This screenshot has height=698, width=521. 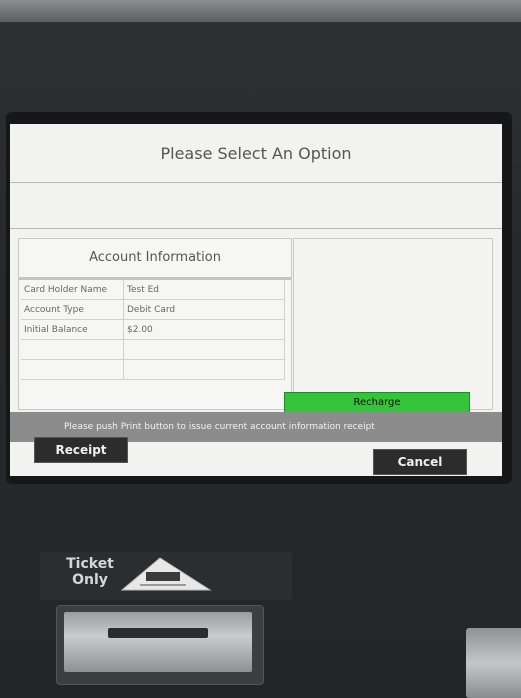 What do you see at coordinates (204, 309) in the screenshot?
I see `row-value: Debit Card` at bounding box center [204, 309].